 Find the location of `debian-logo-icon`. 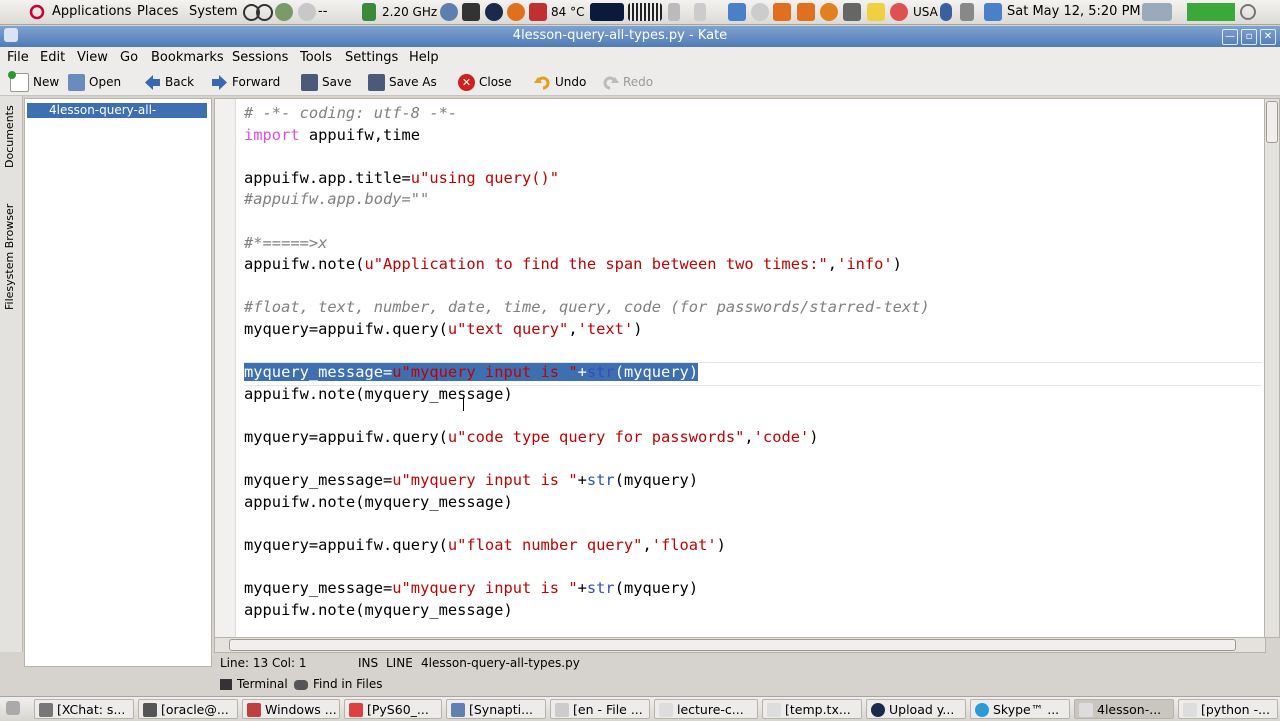

debian-logo-icon is located at coordinates (37, 12).